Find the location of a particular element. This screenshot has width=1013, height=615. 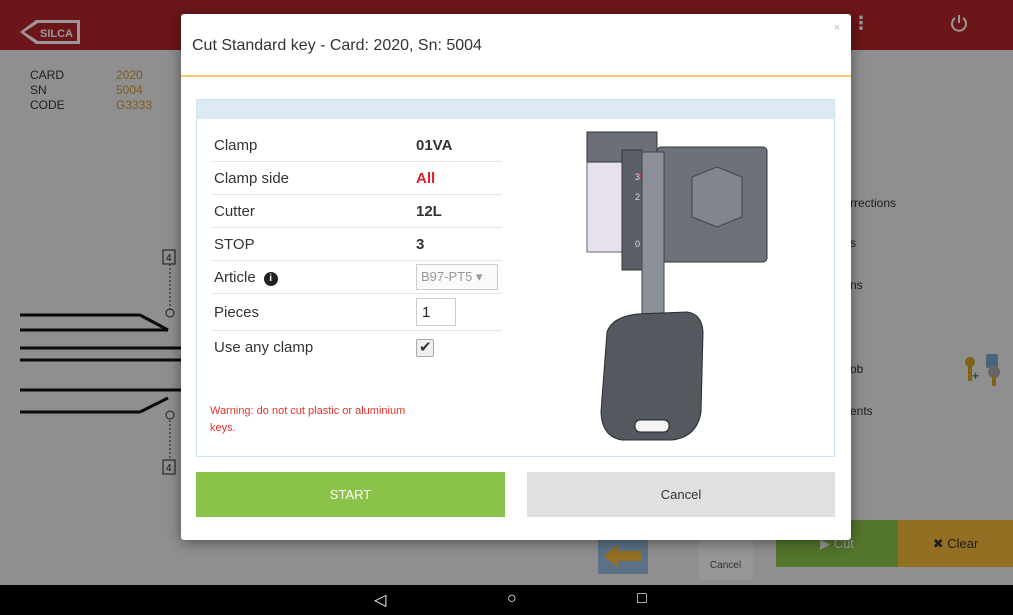

close-icon: × is located at coordinates (837, 28).